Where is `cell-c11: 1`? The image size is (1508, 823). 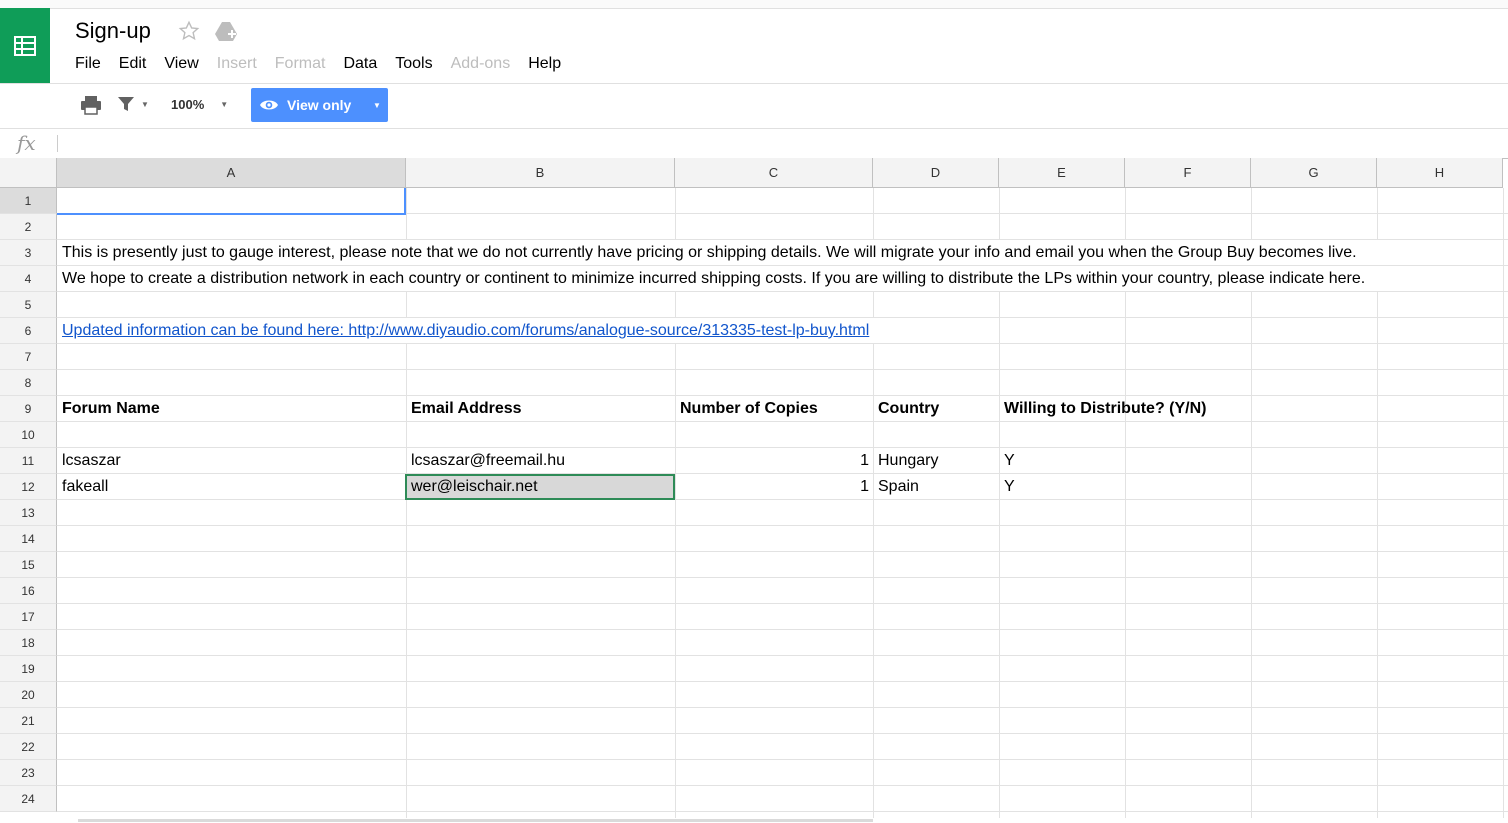
cell-c11: 1 is located at coordinates (774, 461).